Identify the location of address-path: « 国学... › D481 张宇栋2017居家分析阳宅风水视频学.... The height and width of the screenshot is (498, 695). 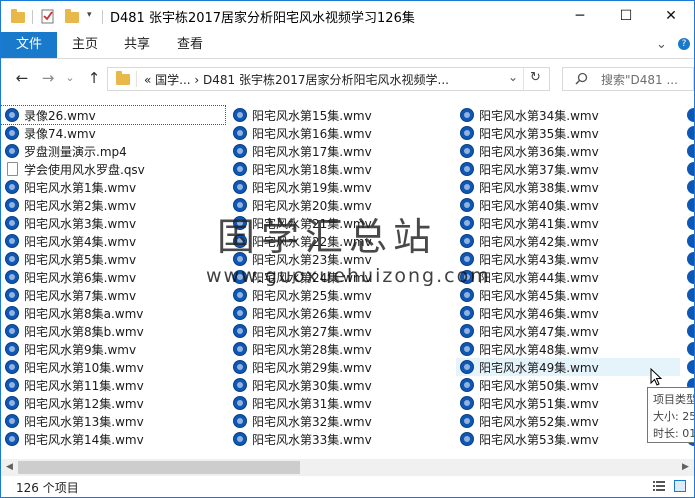
(296, 79).